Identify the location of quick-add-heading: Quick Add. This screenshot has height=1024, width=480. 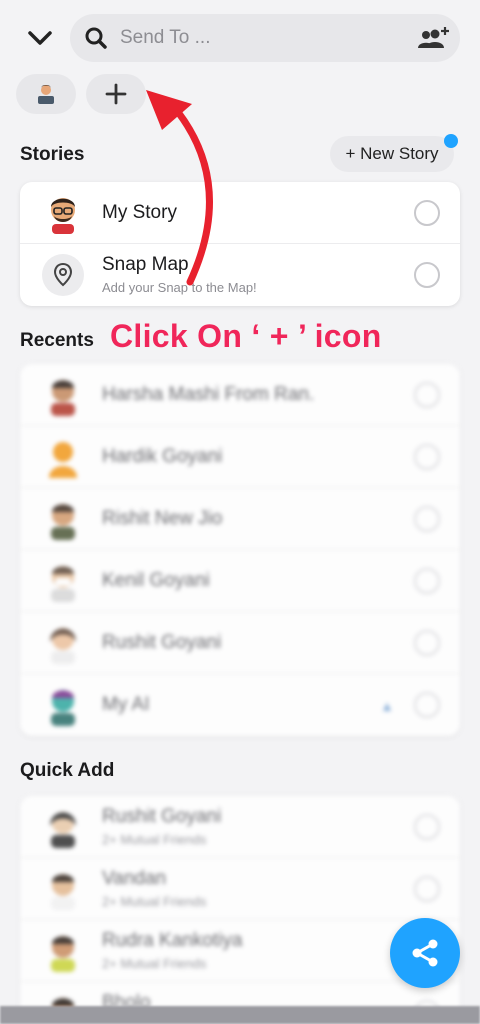
(67, 770).